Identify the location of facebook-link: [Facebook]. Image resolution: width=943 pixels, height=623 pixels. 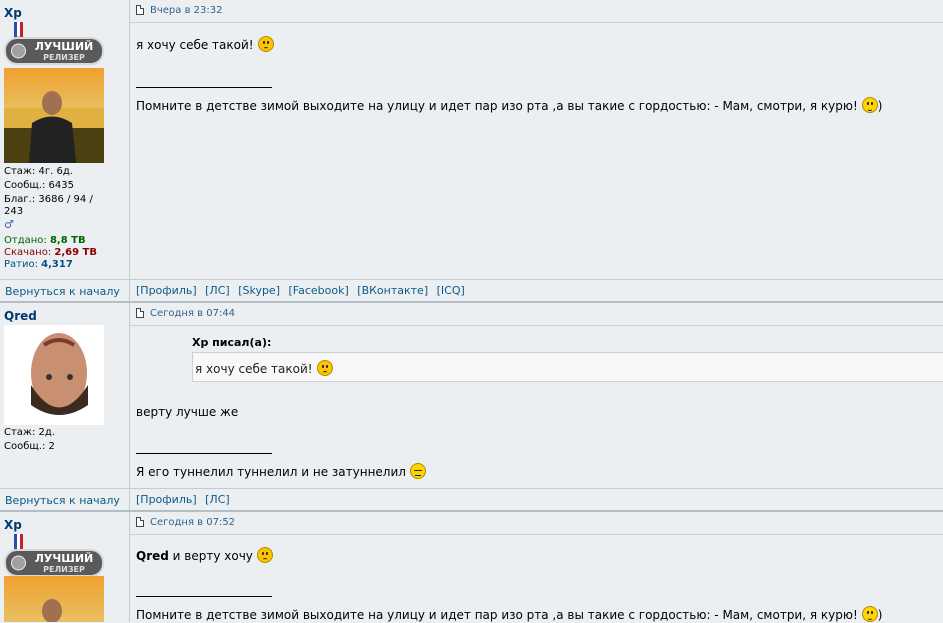
(319, 290).